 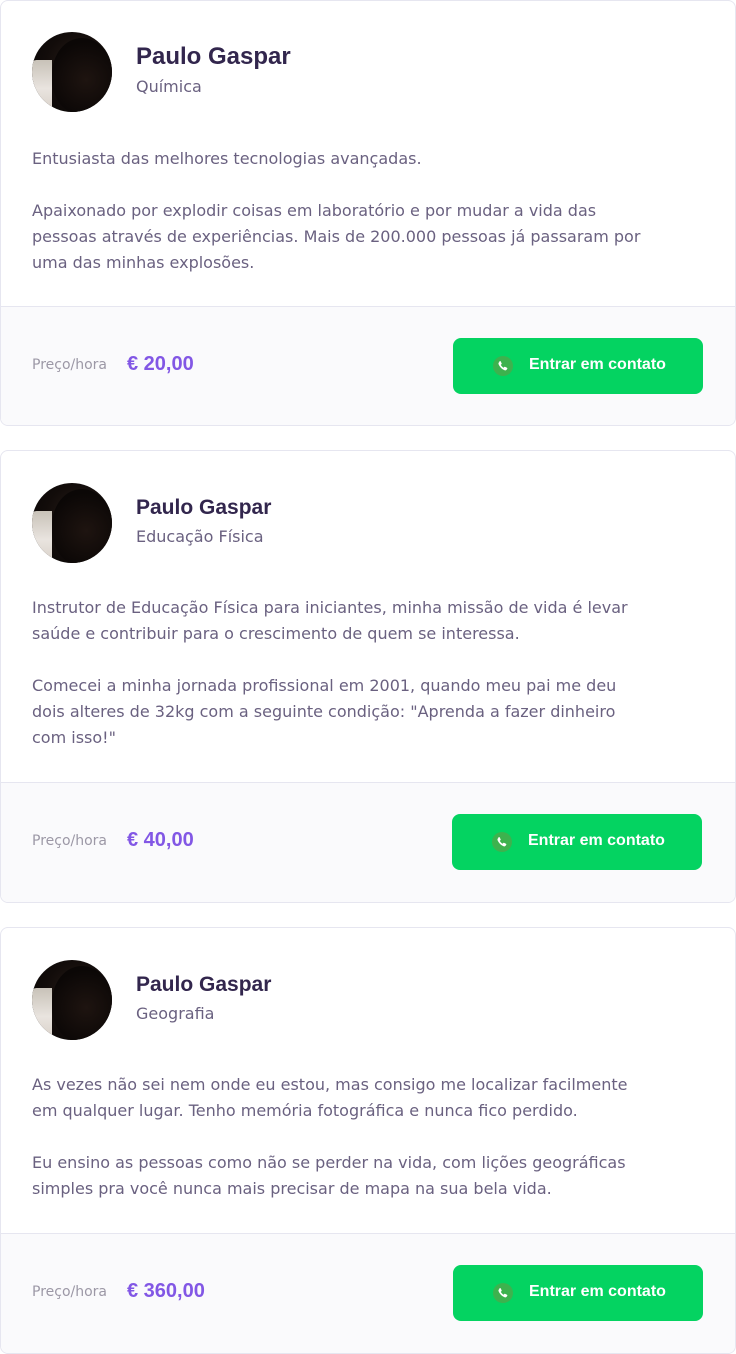 I want to click on price-value: € 20,00, so click(x=160, y=364).